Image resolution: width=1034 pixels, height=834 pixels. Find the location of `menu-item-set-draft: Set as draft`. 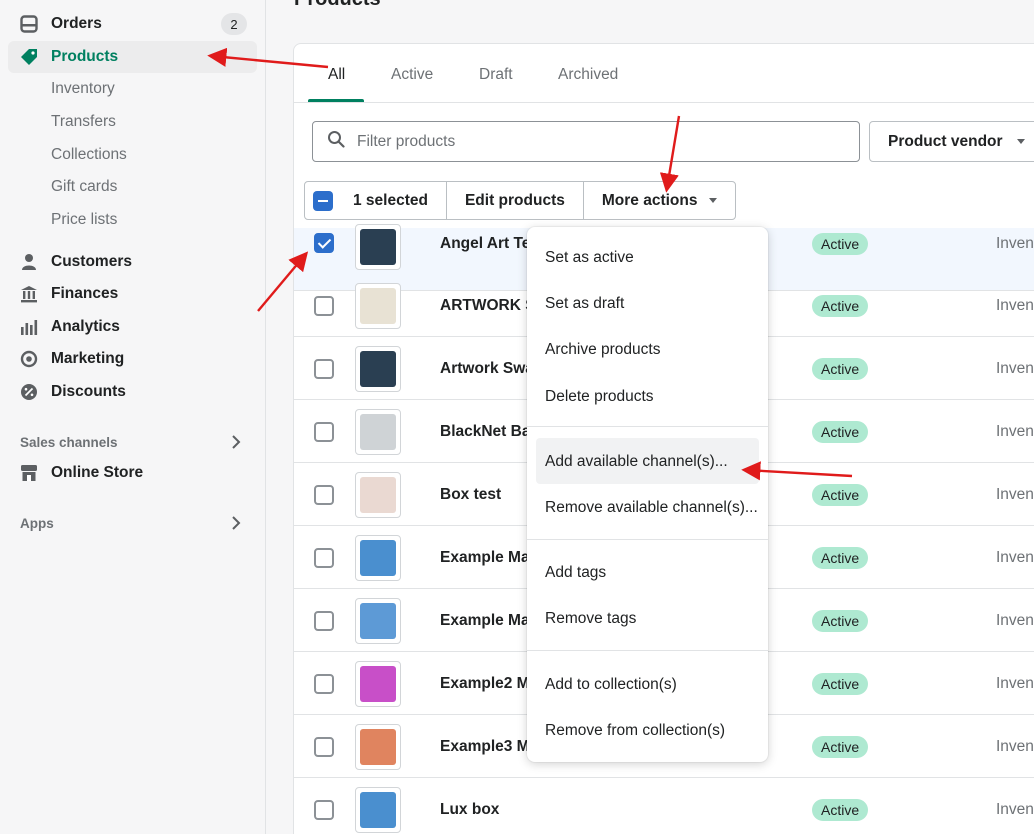

menu-item-set-draft: Set as draft is located at coordinates (584, 304).